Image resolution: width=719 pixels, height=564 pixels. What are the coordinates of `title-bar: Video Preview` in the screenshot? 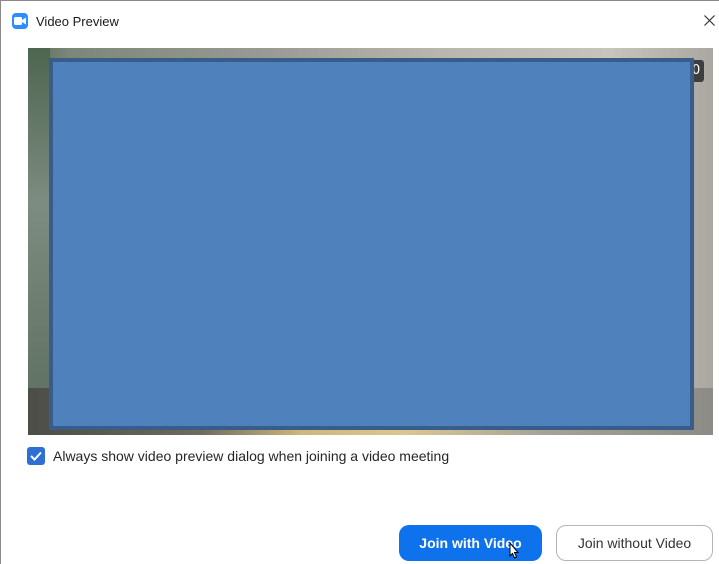 It's located at (360, 21).